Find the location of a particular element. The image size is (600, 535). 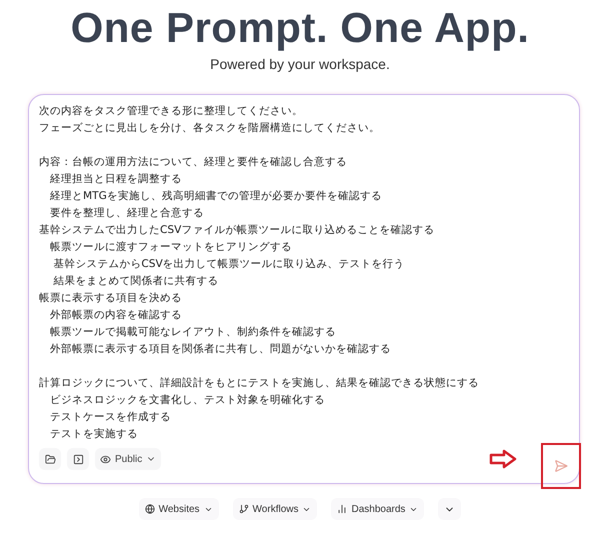

arrow-annotation-icon is located at coordinates (503, 459).